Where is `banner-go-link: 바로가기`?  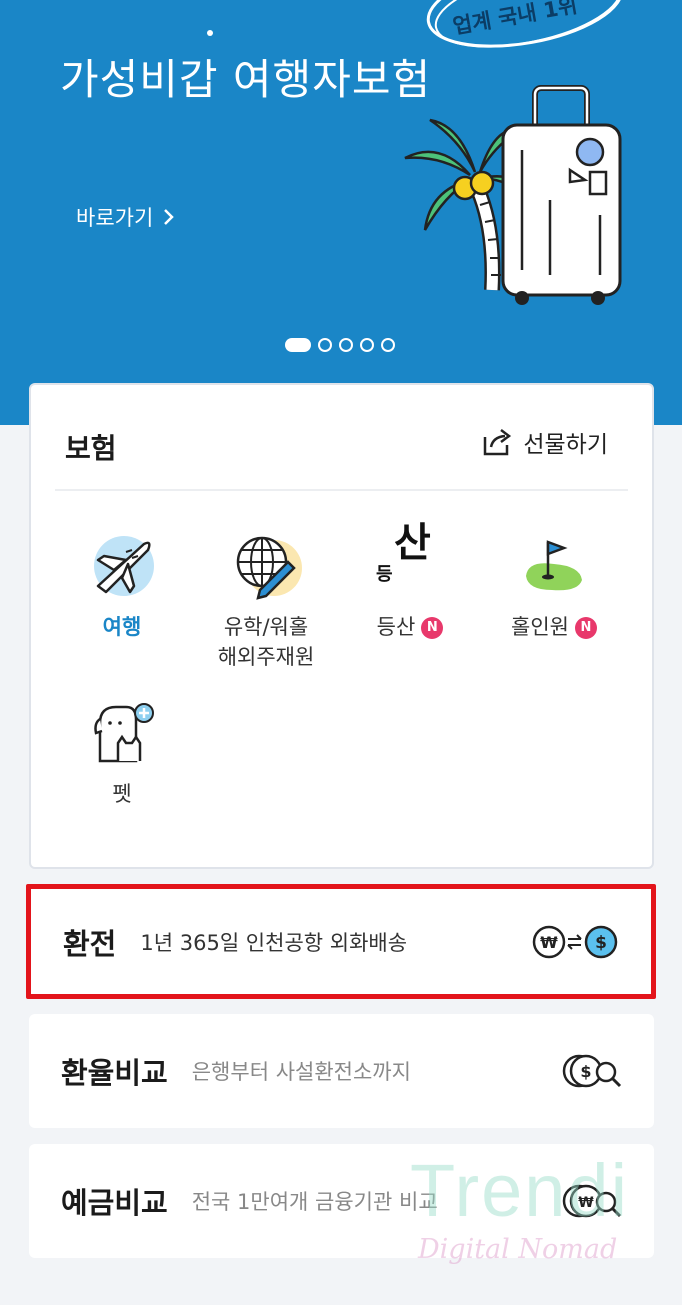 banner-go-link: 바로가기 is located at coordinates (125, 217).